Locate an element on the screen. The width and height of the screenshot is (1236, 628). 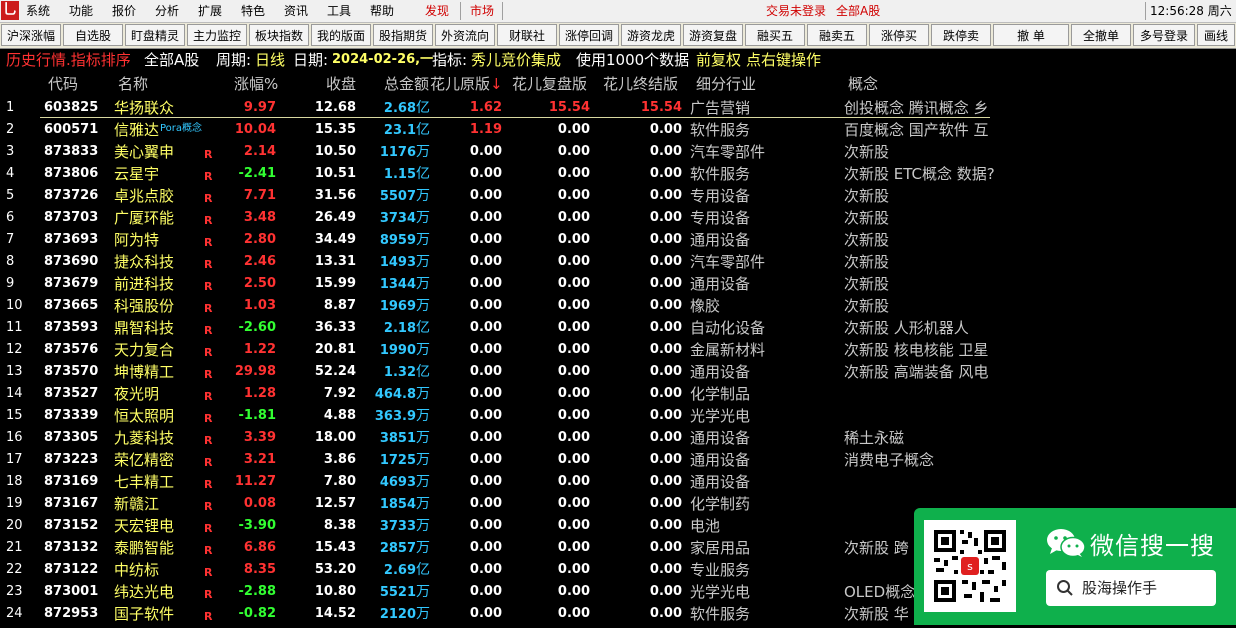
menu-item-7: 工具 is located at coordinates (339, 11).